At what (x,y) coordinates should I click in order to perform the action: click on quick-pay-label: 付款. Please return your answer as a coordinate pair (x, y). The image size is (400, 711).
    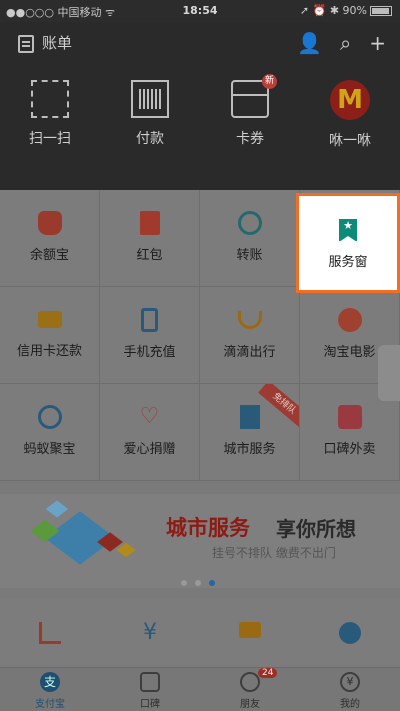
    Looking at the image, I should click on (150, 139).